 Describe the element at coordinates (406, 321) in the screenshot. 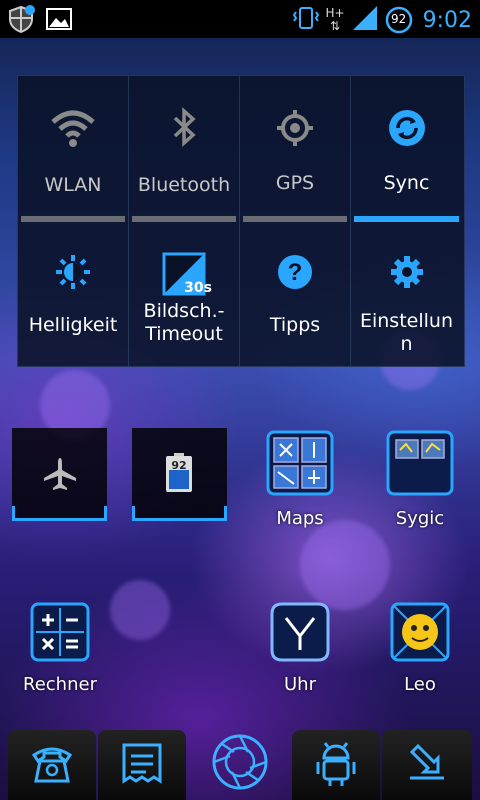

I see `action-label: Einstellun` at that location.